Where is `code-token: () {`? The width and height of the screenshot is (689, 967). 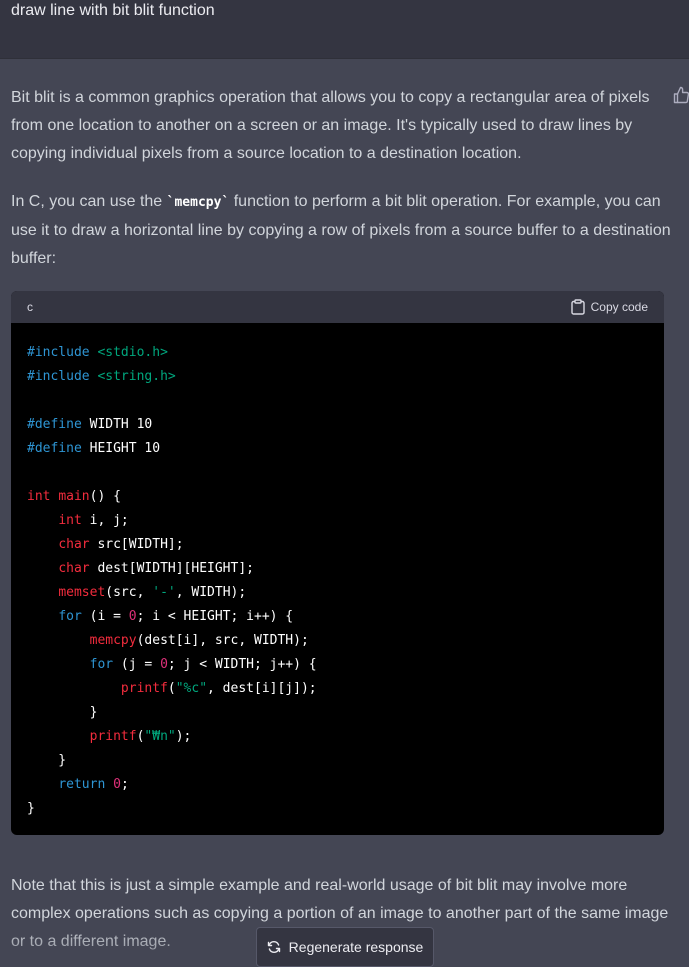
code-token: () { is located at coordinates (105, 496).